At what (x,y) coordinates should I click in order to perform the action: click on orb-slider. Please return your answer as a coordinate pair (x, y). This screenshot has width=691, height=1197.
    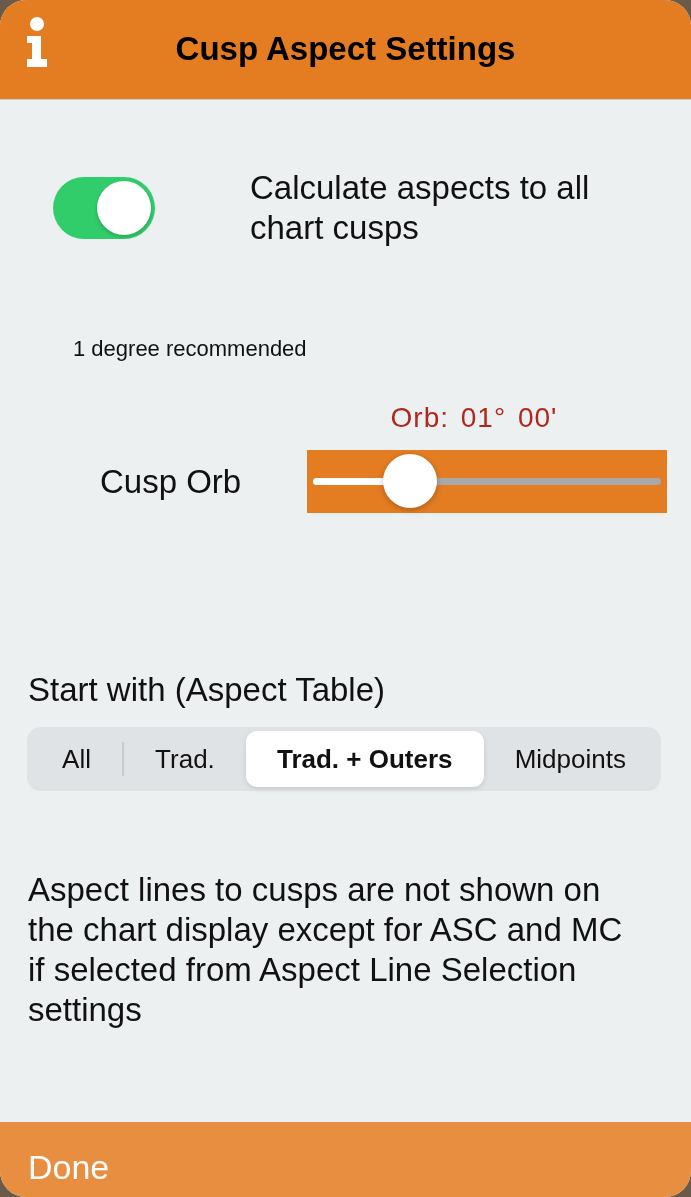
    Looking at the image, I should click on (487, 481).